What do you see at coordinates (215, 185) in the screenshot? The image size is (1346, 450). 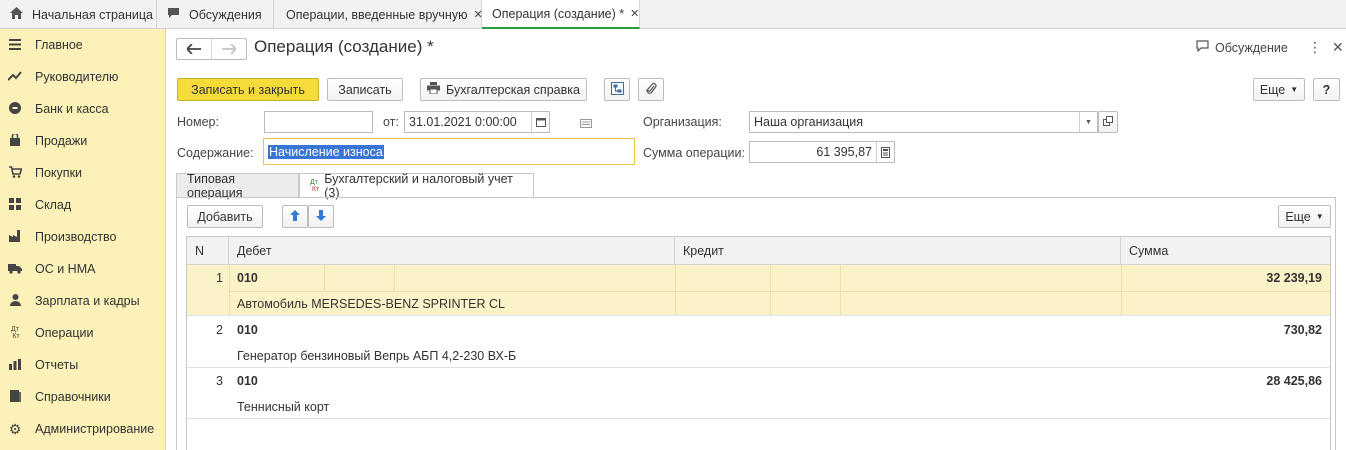 I see `tab-label: Типовая операция` at bounding box center [215, 185].